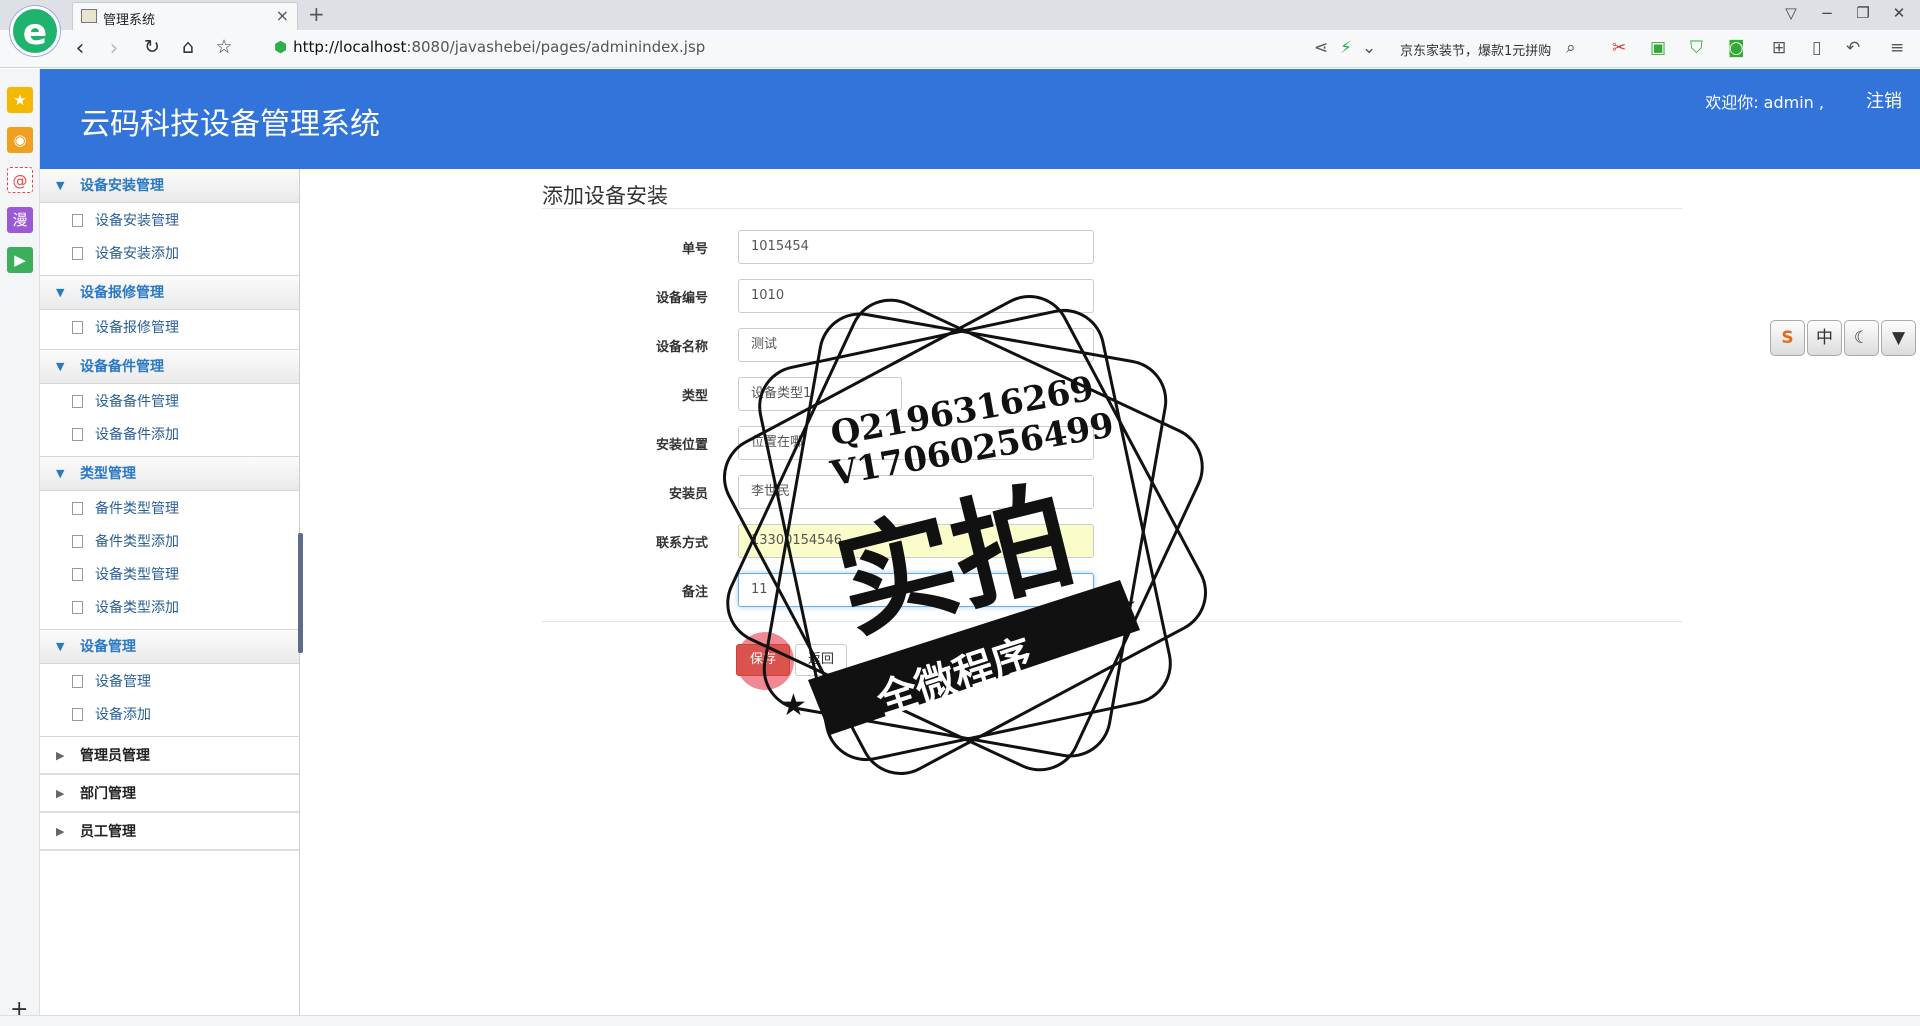 This screenshot has width=1920, height=1026. Describe the element at coordinates (916, 247) in the screenshot. I see `order-no-input: 1015454` at that location.